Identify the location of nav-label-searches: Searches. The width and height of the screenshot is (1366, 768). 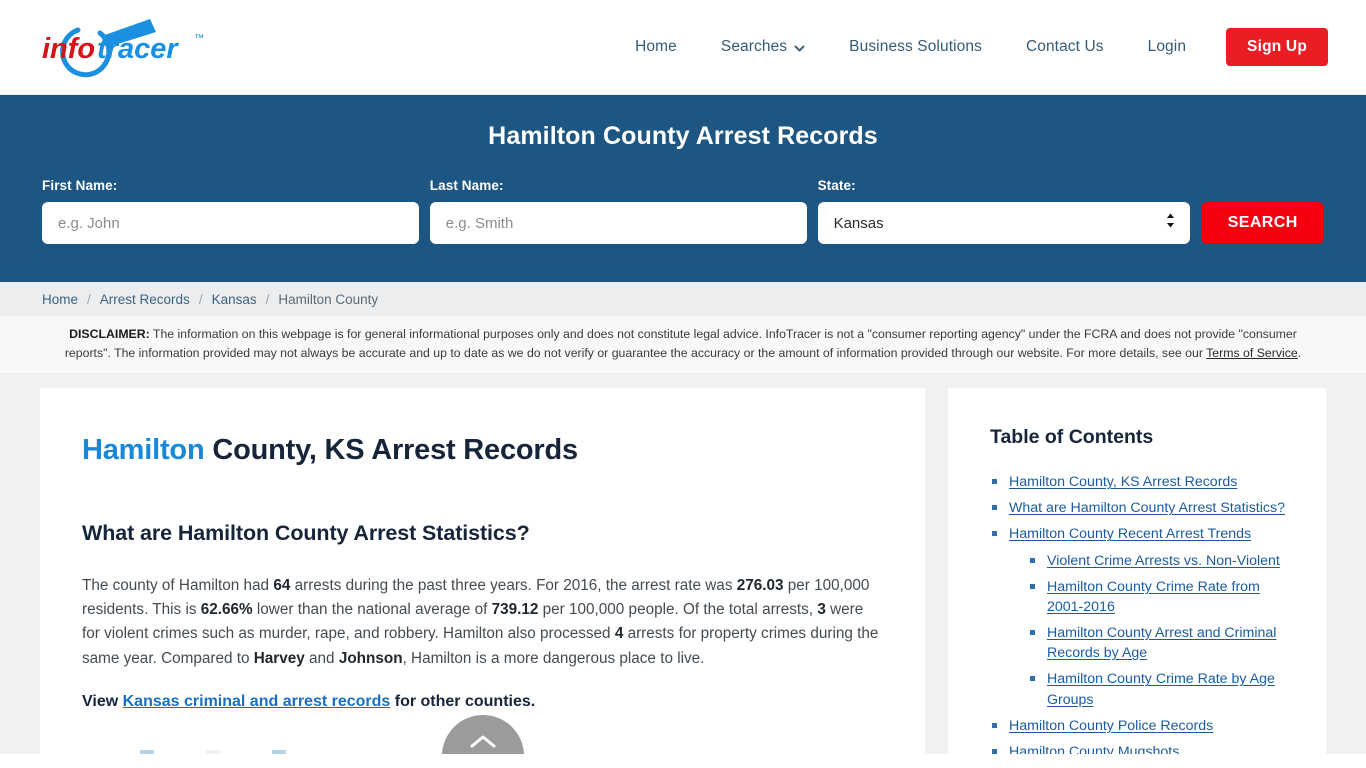
(754, 46).